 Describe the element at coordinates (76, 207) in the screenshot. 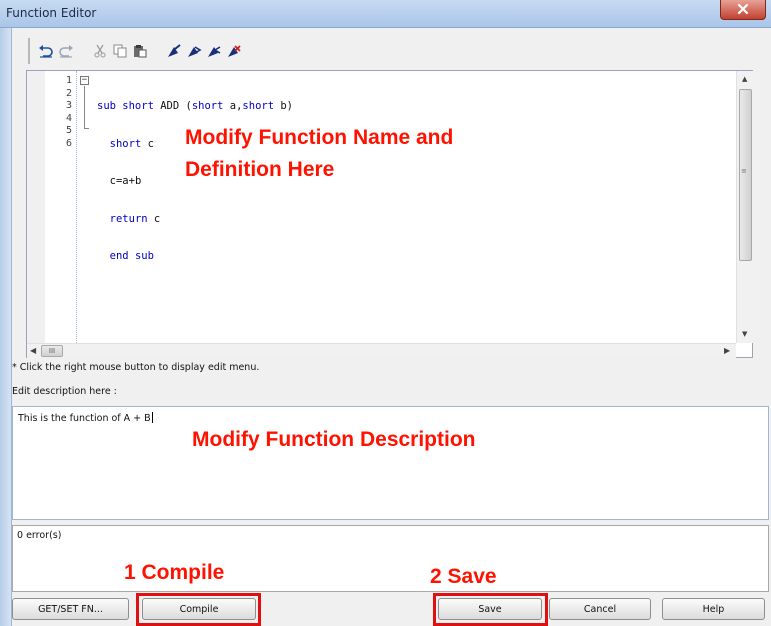

I see `fold-margin` at that location.